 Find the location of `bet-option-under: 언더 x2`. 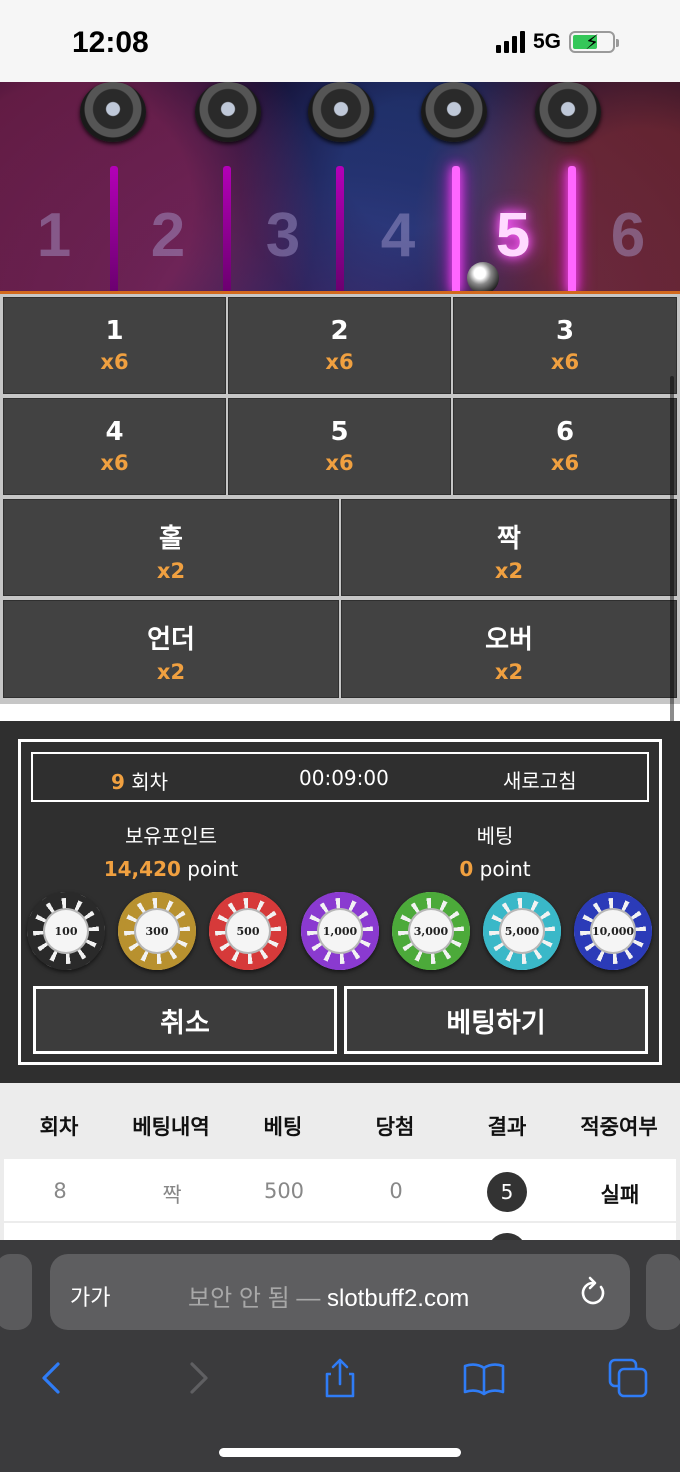

bet-option-under: 언더 x2 is located at coordinates (171, 649).